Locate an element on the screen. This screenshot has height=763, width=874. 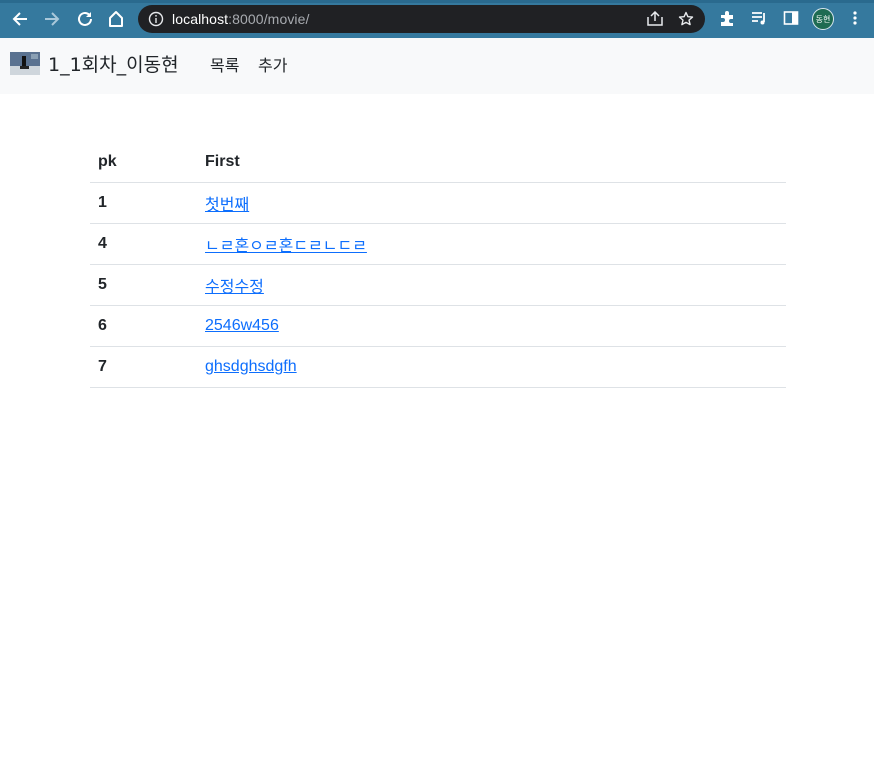
back-button is located at coordinates (20, 19).